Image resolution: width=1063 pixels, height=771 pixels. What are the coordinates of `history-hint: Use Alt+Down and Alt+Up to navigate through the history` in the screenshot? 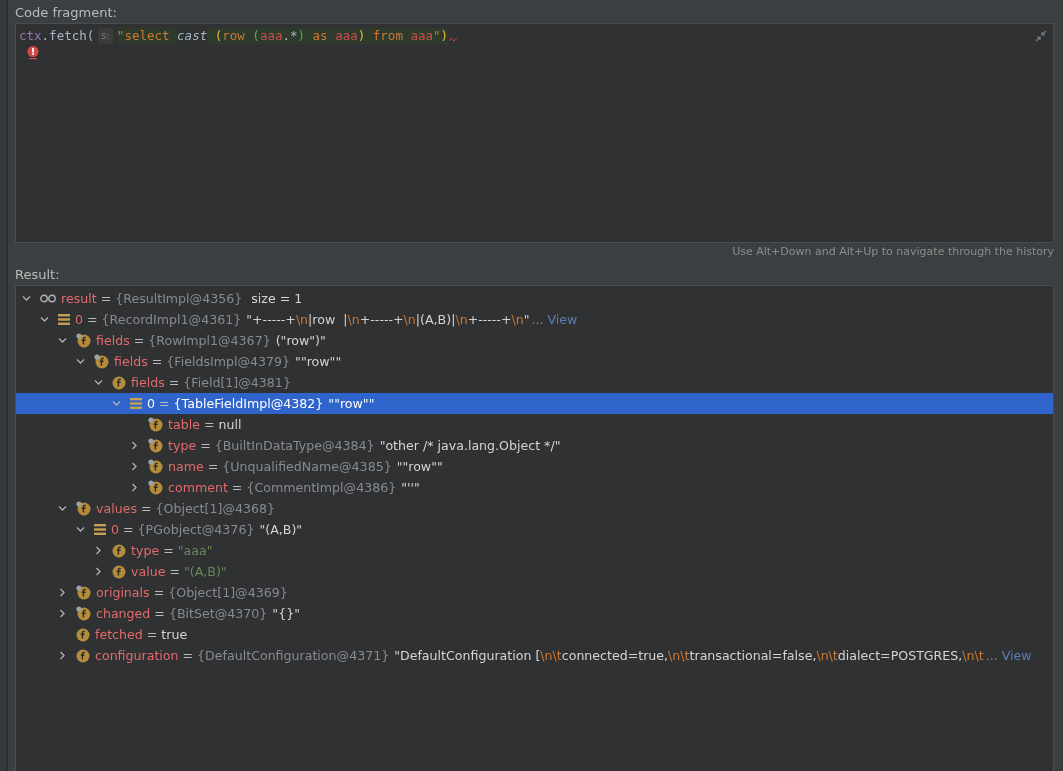 It's located at (893, 252).